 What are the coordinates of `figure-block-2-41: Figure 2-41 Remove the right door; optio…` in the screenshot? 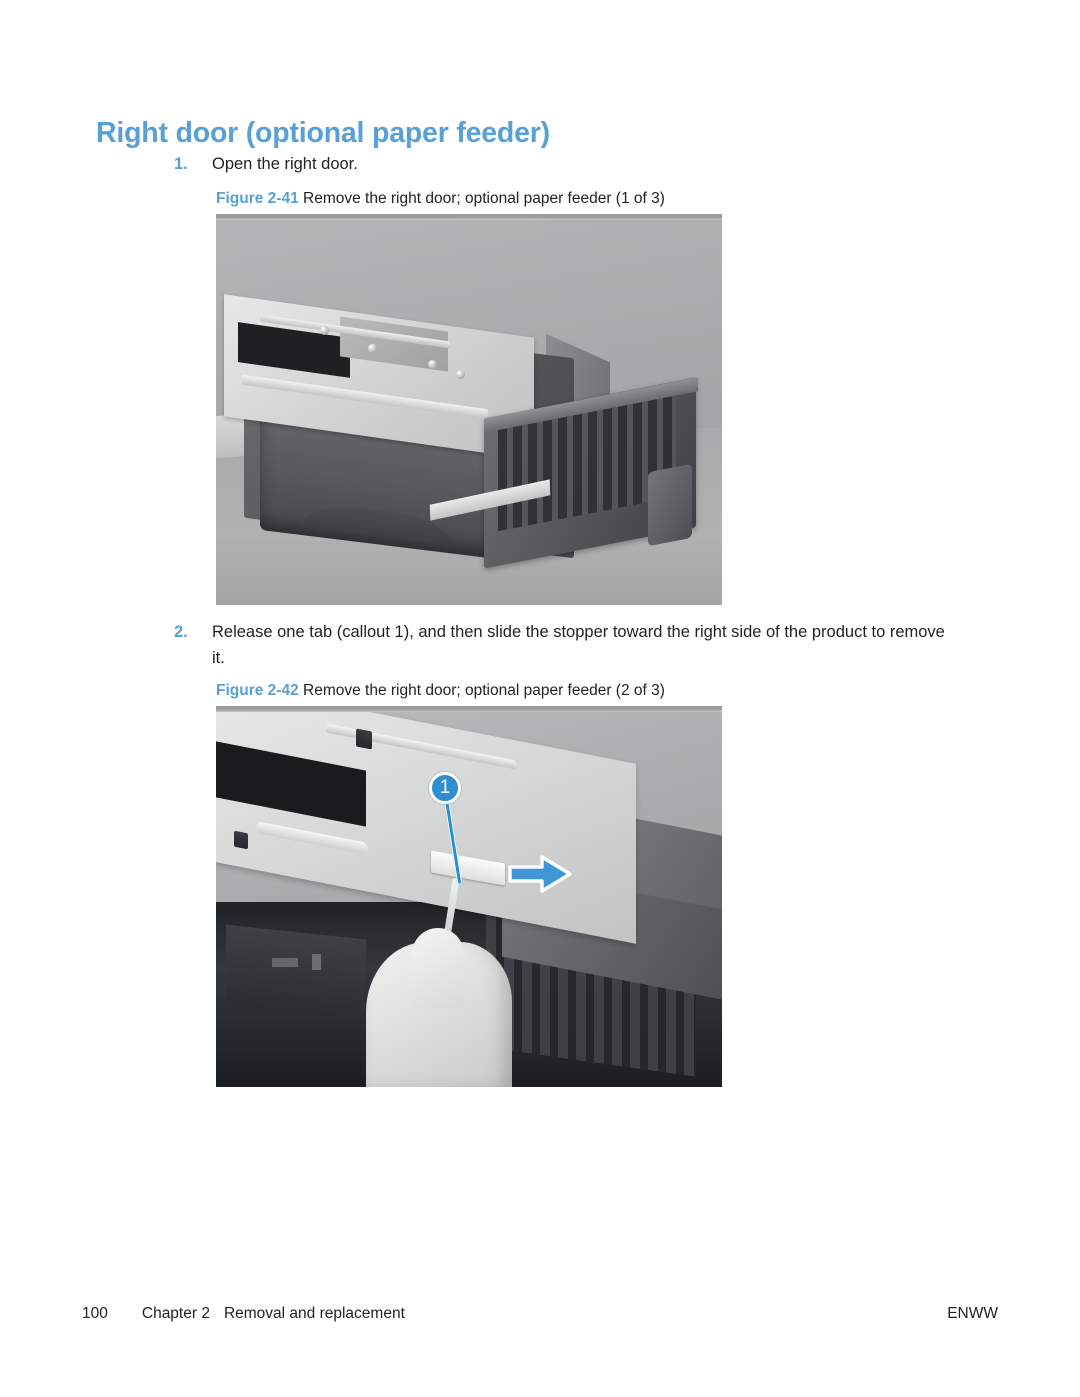 It's located at (469, 396).